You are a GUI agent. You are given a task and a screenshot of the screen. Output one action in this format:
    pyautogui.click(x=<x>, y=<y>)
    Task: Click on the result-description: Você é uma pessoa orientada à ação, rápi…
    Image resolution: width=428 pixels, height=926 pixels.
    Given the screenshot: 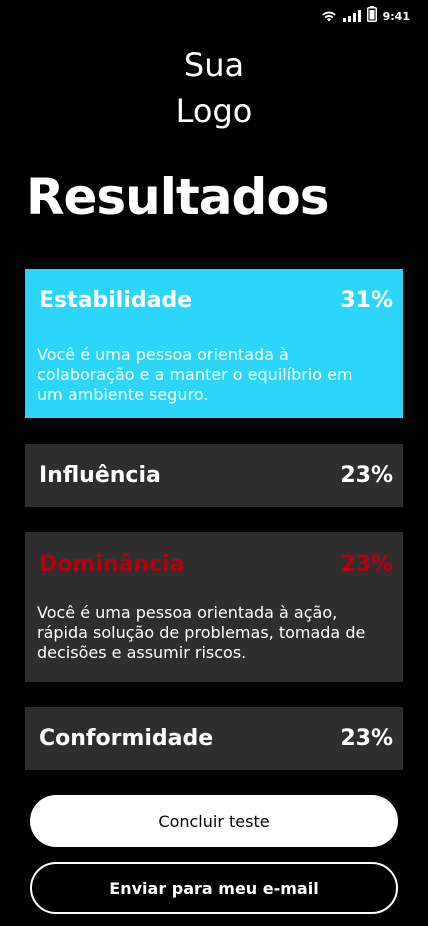 What is the action you would take?
    pyautogui.click(x=201, y=632)
    